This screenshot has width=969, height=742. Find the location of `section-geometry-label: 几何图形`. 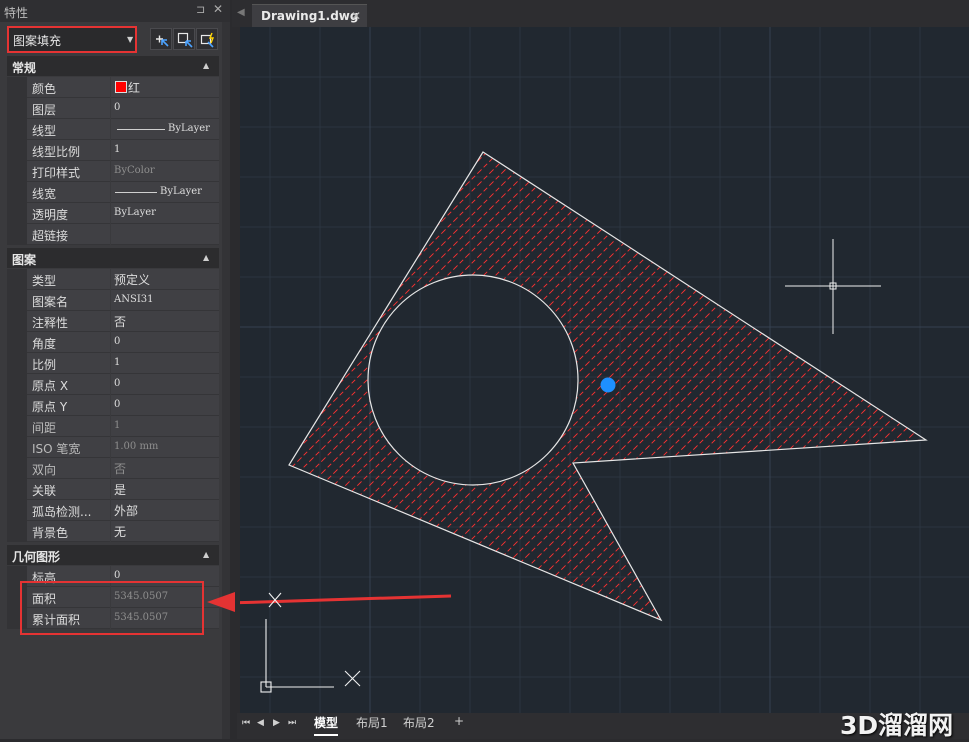

section-geometry-label: 几何图形 is located at coordinates (36, 557).